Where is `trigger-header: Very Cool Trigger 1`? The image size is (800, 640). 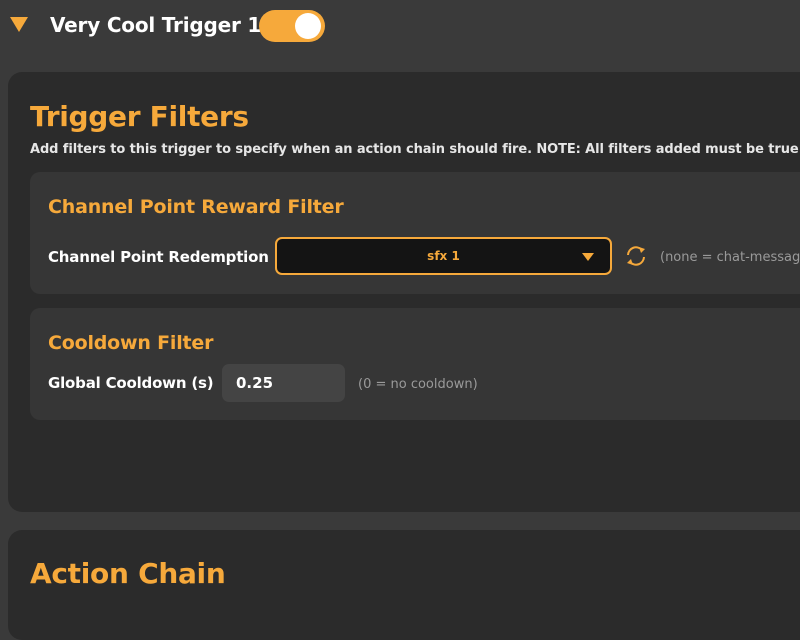
trigger-header: Very Cool Trigger 1 is located at coordinates (400, 26).